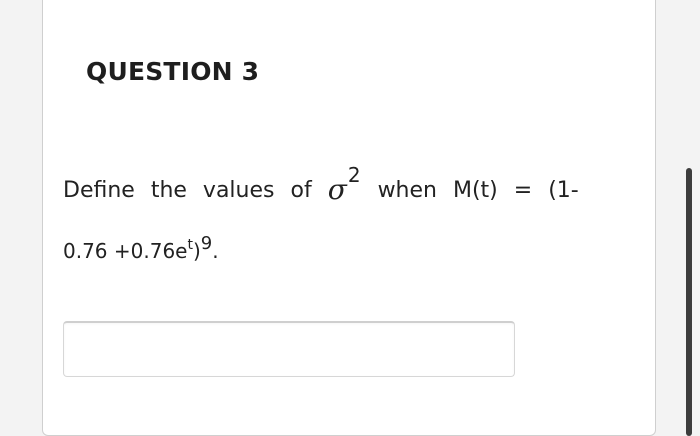 The width and height of the screenshot is (700, 436). What do you see at coordinates (99, 190) in the screenshot?
I see `question-word: Define` at bounding box center [99, 190].